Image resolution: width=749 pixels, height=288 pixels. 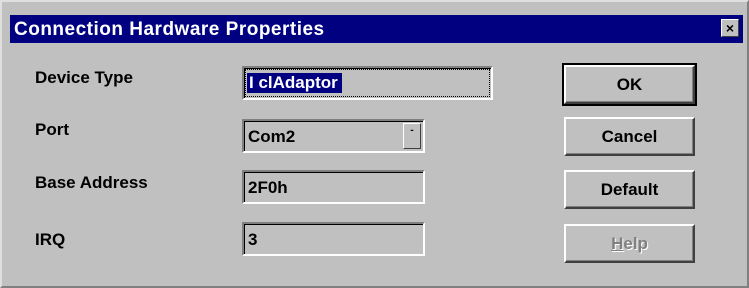 What do you see at coordinates (272, 136) in the screenshot?
I see `port-value: Com2` at bounding box center [272, 136].